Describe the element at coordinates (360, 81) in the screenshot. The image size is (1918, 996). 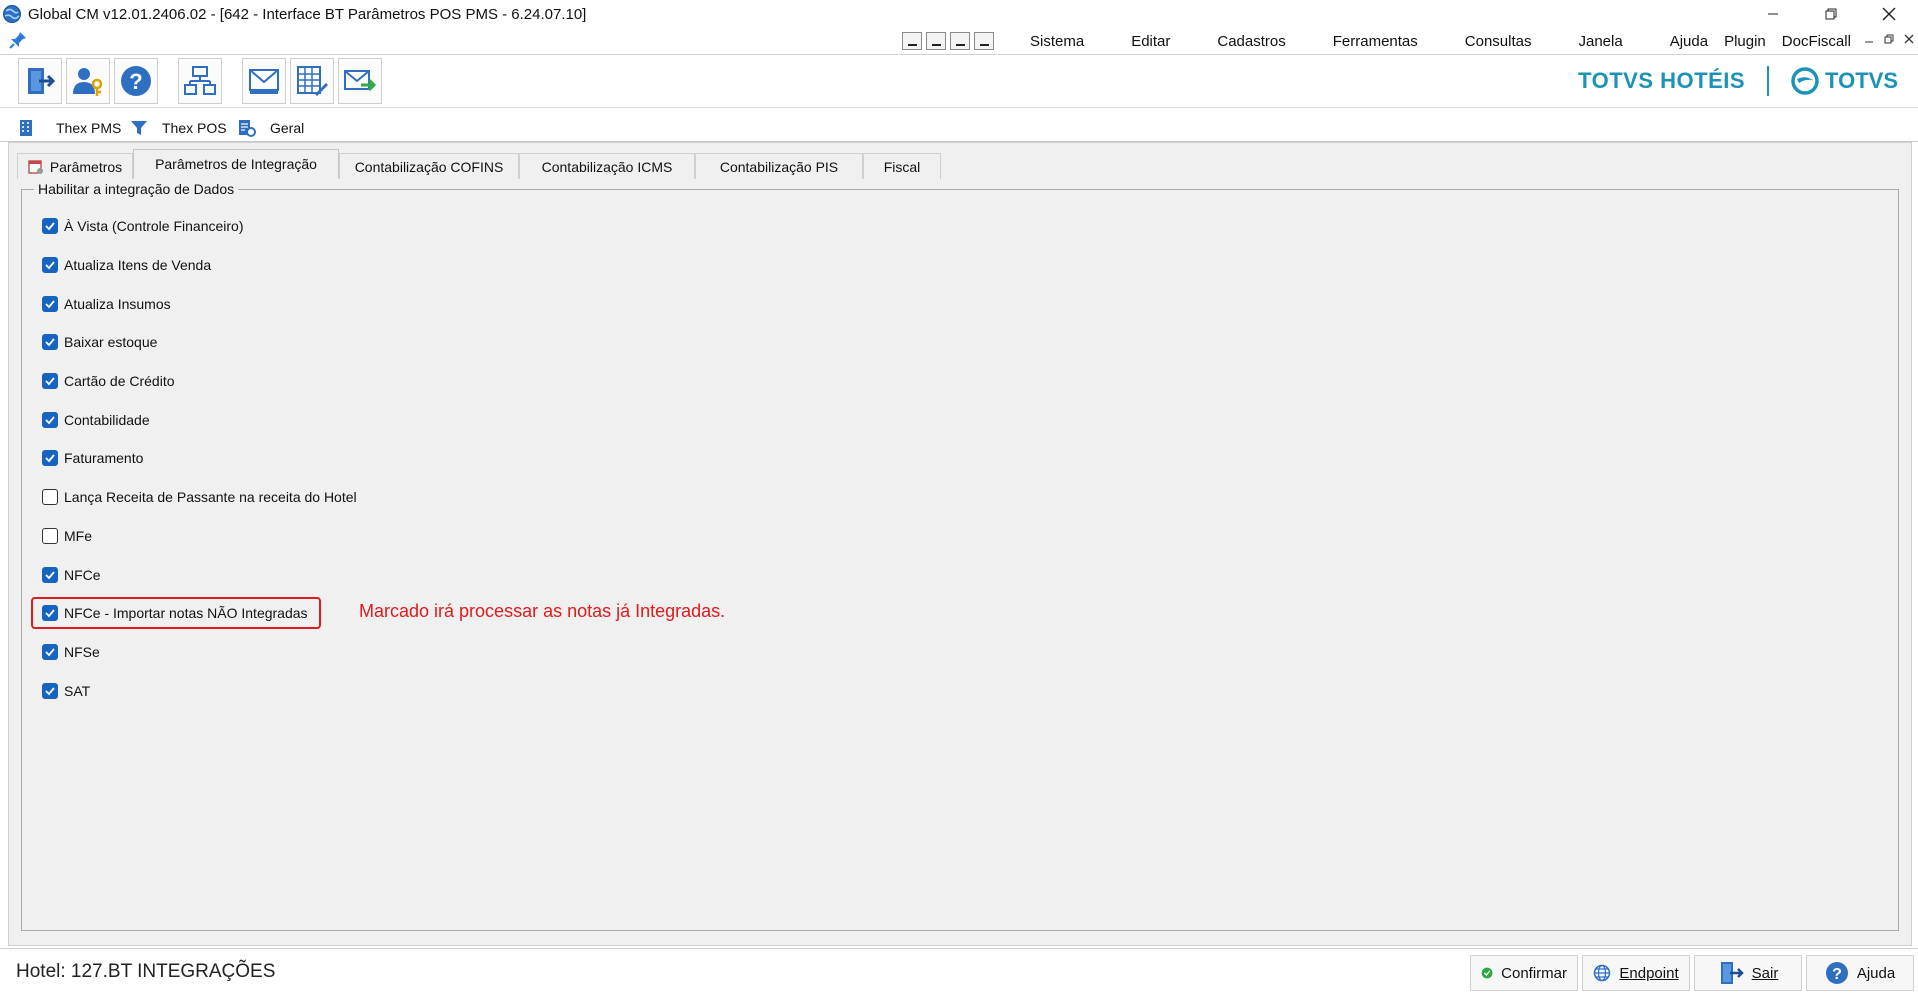
I see `mail-send-button` at that location.